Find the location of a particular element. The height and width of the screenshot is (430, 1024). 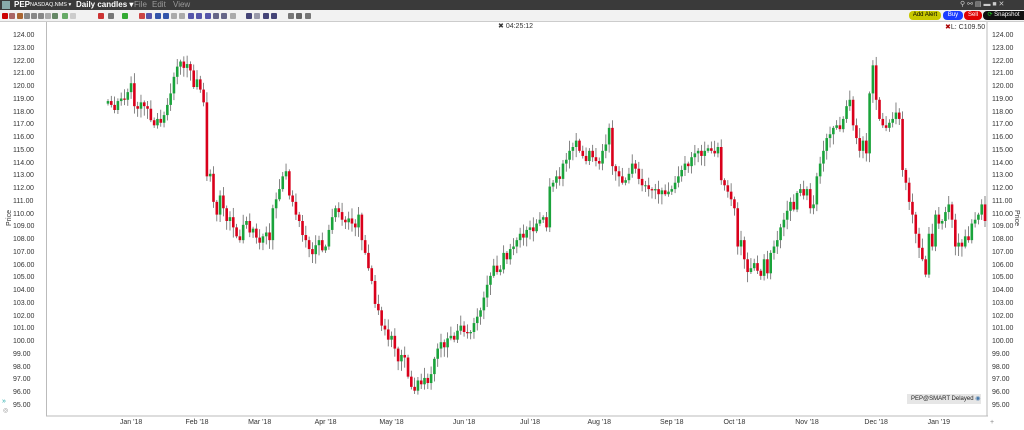

symbol-label: PEP is located at coordinates (22, 5).